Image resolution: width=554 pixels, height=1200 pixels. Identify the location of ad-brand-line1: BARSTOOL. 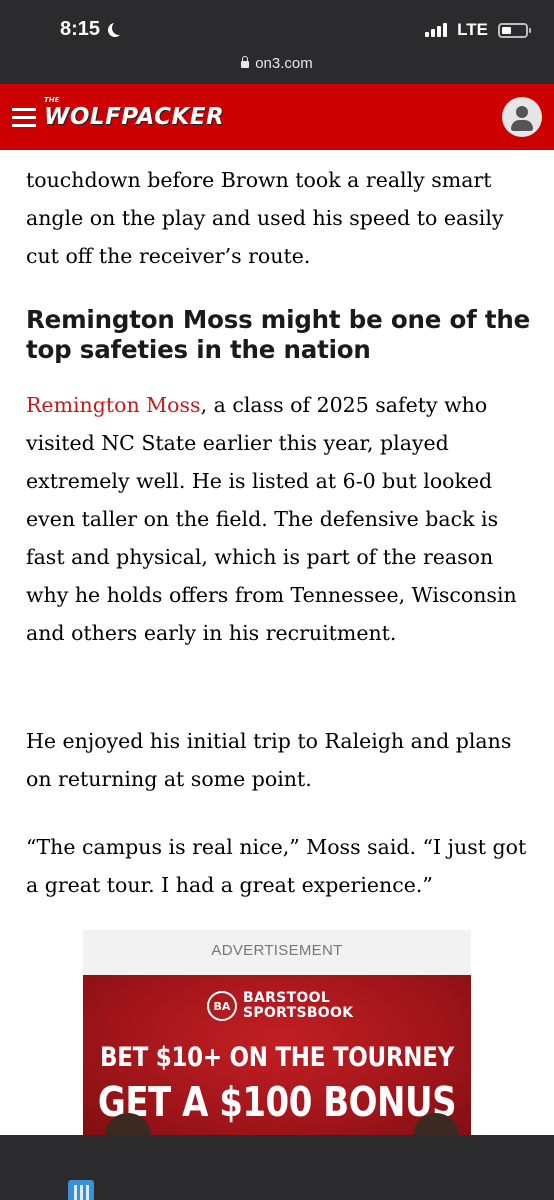
(287, 998).